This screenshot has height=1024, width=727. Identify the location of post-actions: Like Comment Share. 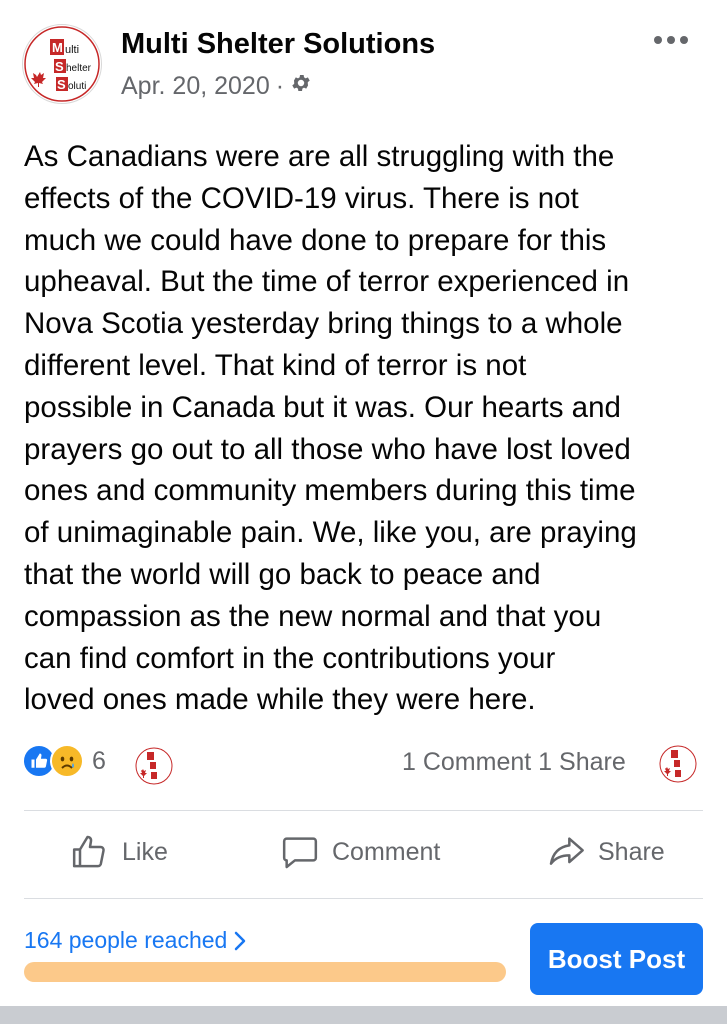
(363, 855).